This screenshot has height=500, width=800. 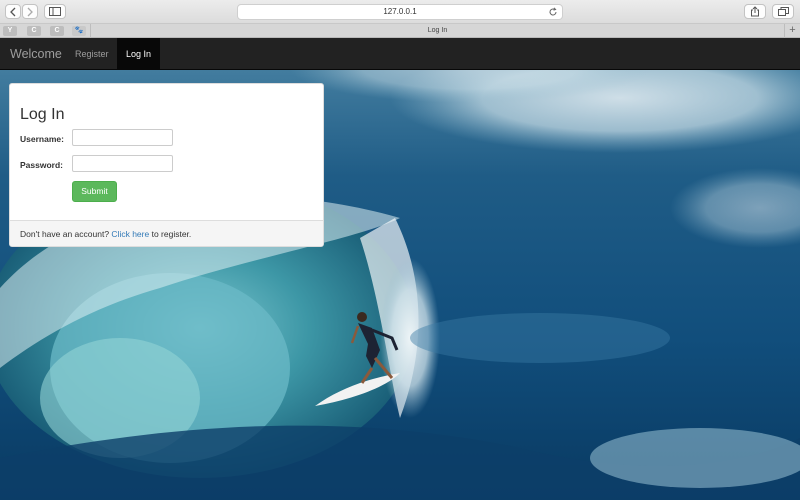 I want to click on share-button, so click(x=755, y=11).